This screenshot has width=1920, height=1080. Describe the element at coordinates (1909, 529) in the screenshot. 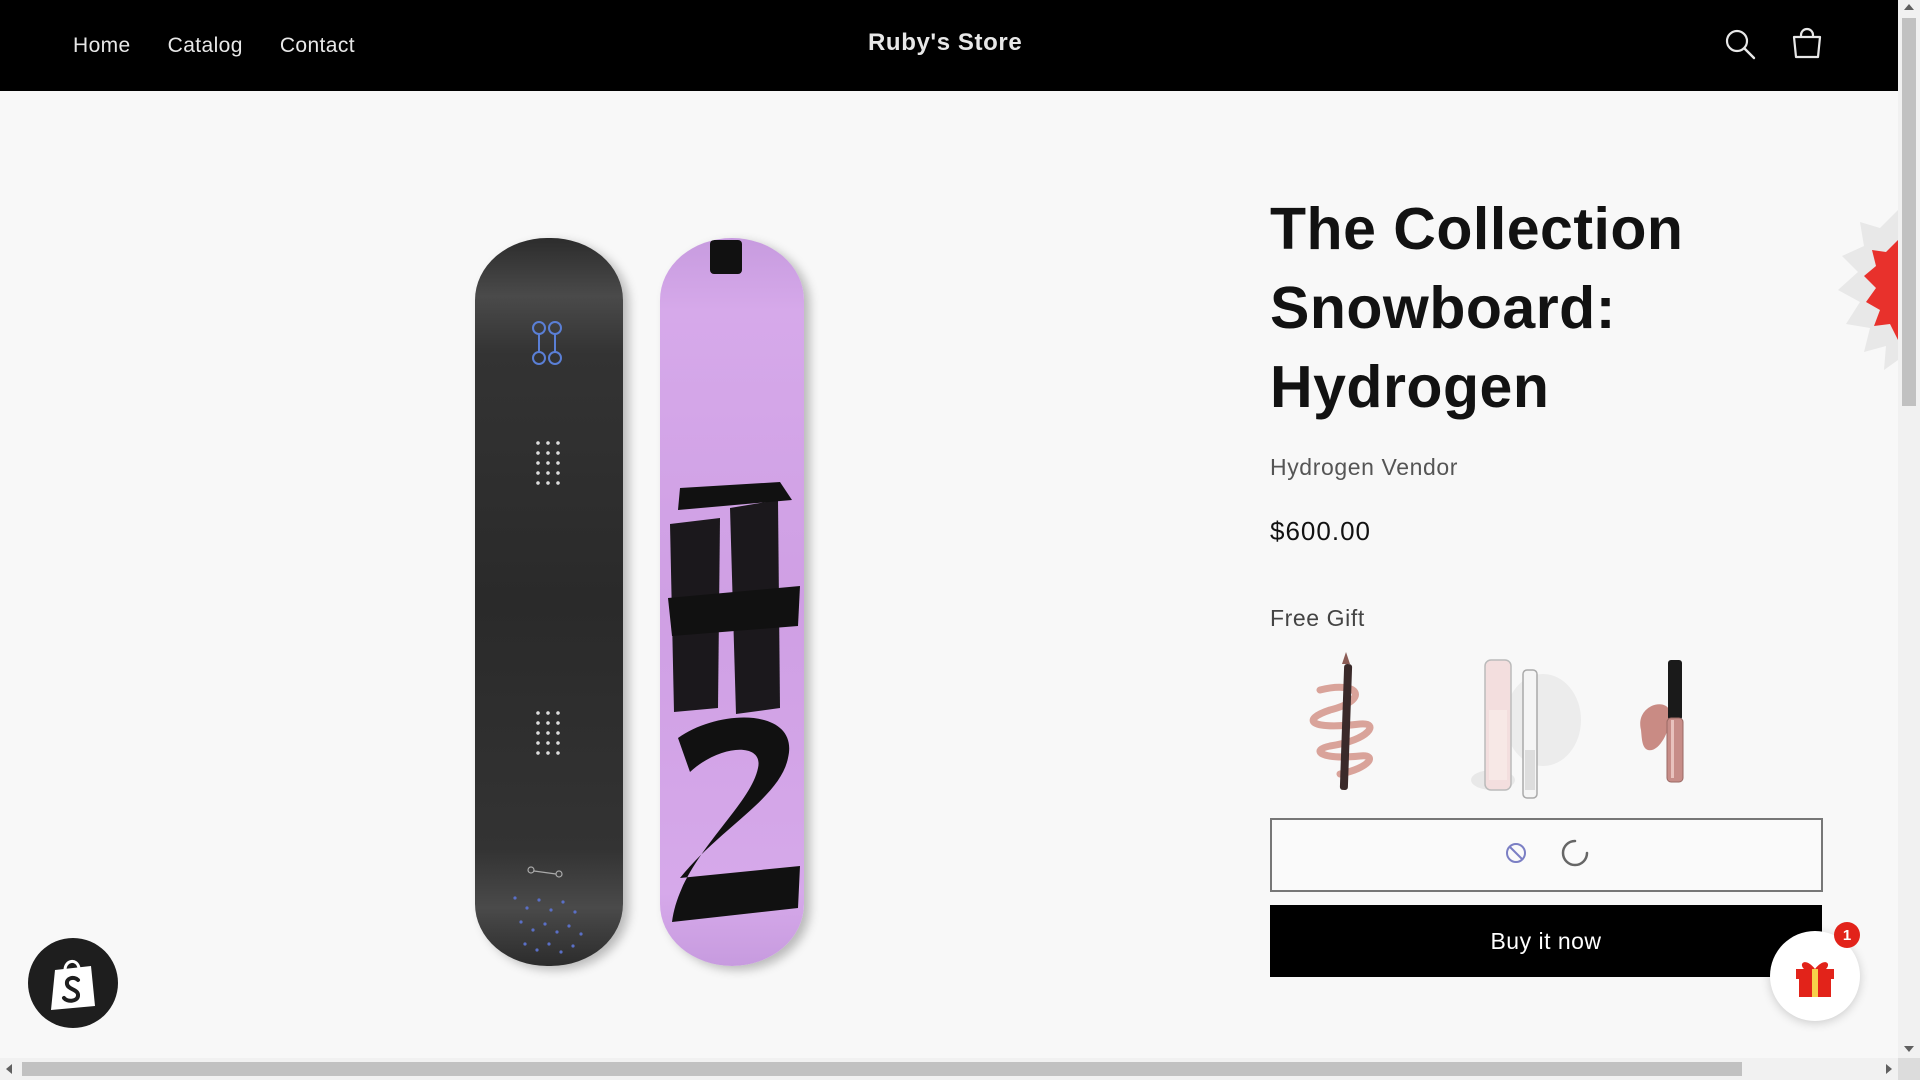

I see `vertical-scrollbar` at that location.